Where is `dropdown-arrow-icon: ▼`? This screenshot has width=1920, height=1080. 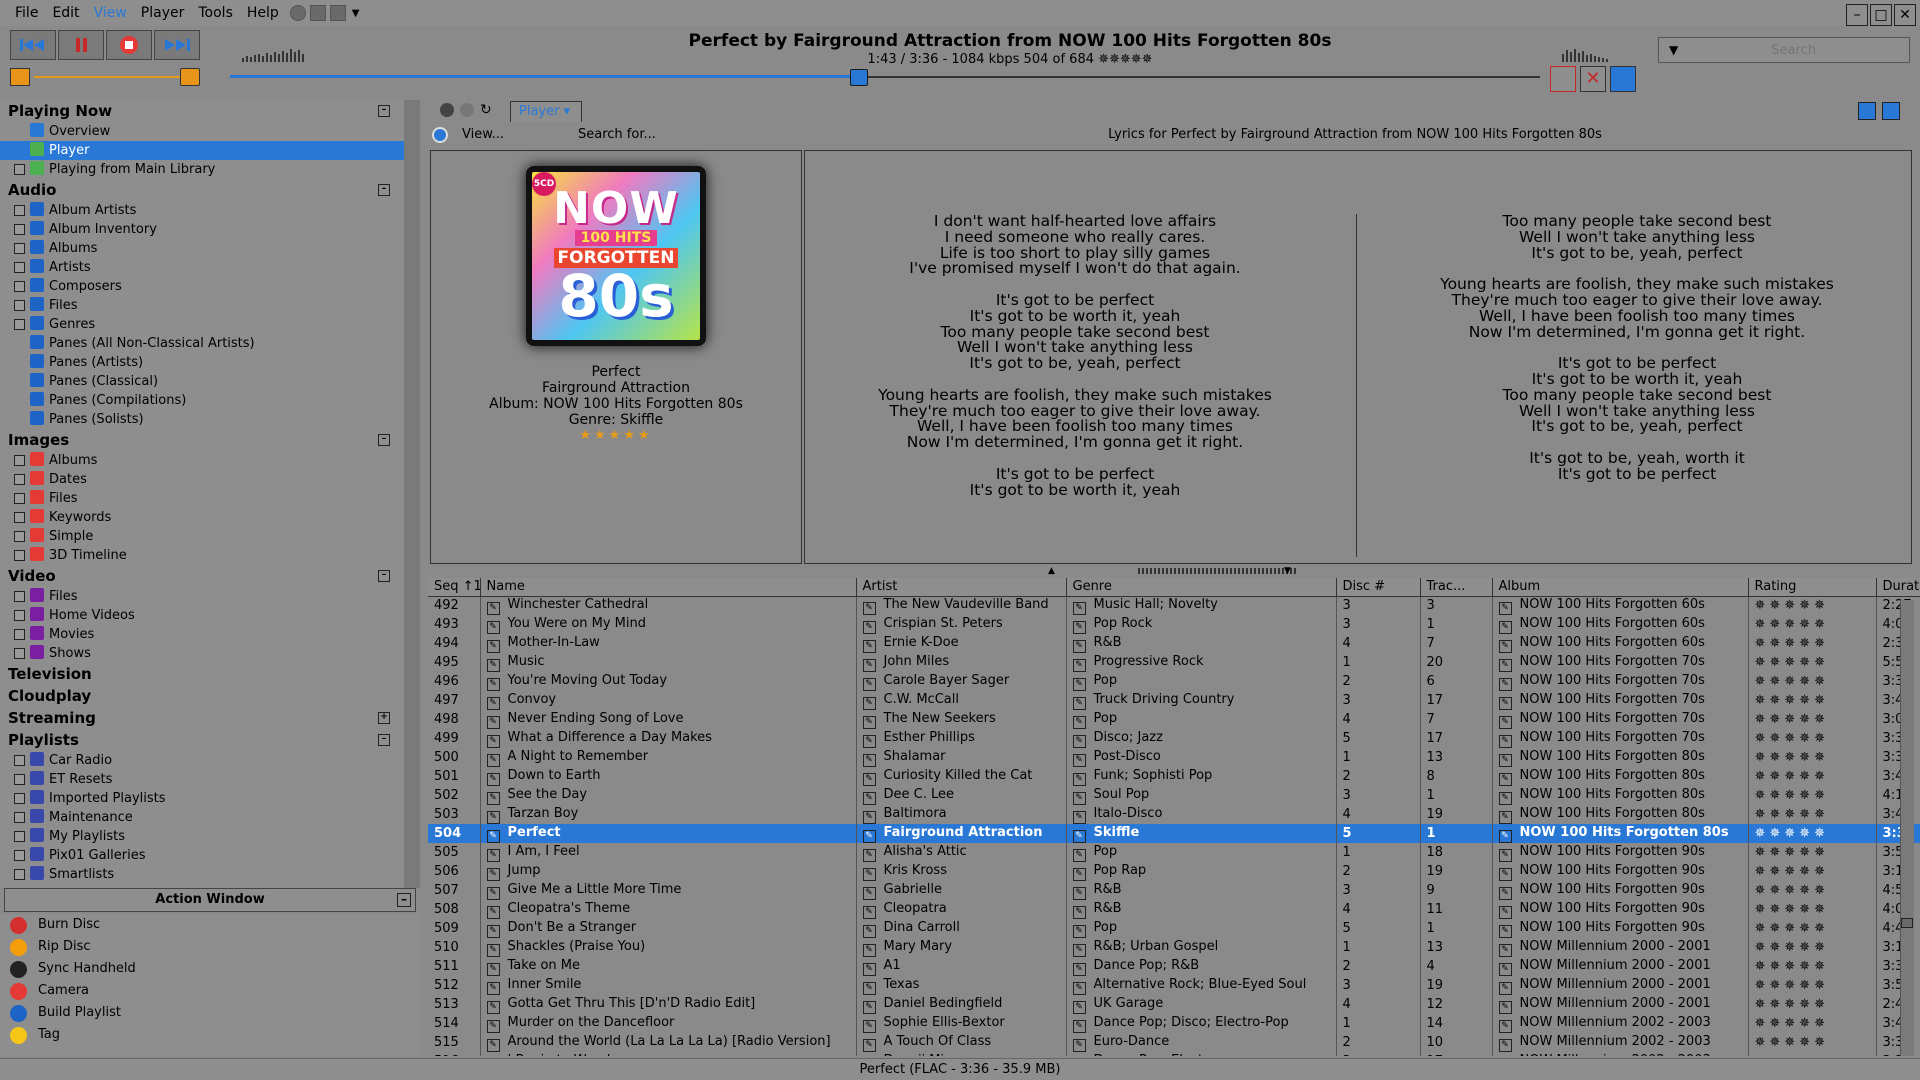 dropdown-arrow-icon: ▼ is located at coordinates (356, 13).